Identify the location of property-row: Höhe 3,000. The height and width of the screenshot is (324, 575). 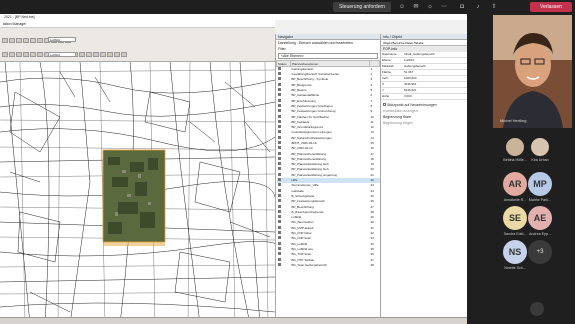
(424, 96).